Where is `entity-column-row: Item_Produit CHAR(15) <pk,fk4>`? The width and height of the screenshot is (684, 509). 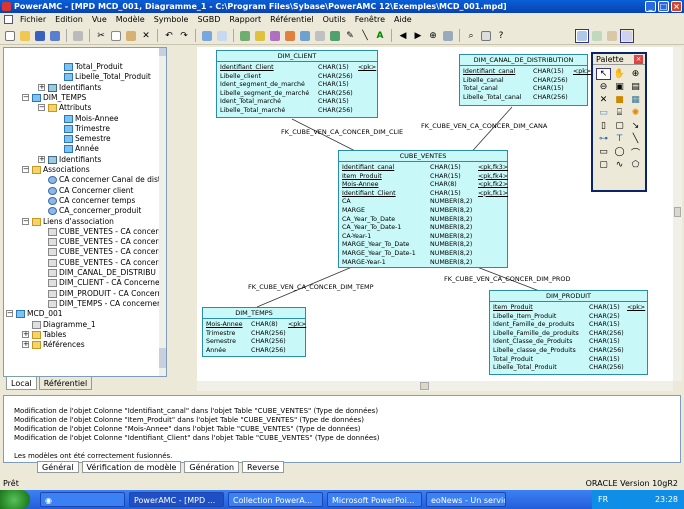
entity-column-row: Item_Produit CHAR(15) <pk,fk4> is located at coordinates (425, 177).